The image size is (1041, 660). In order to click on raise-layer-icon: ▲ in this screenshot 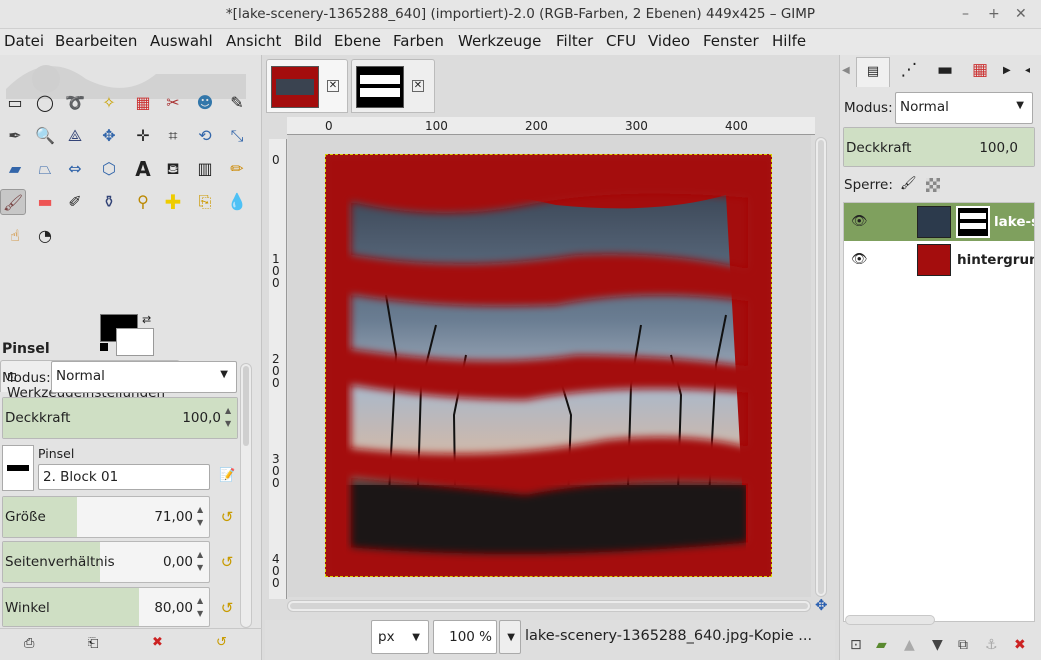, I will do `click(909, 645)`.